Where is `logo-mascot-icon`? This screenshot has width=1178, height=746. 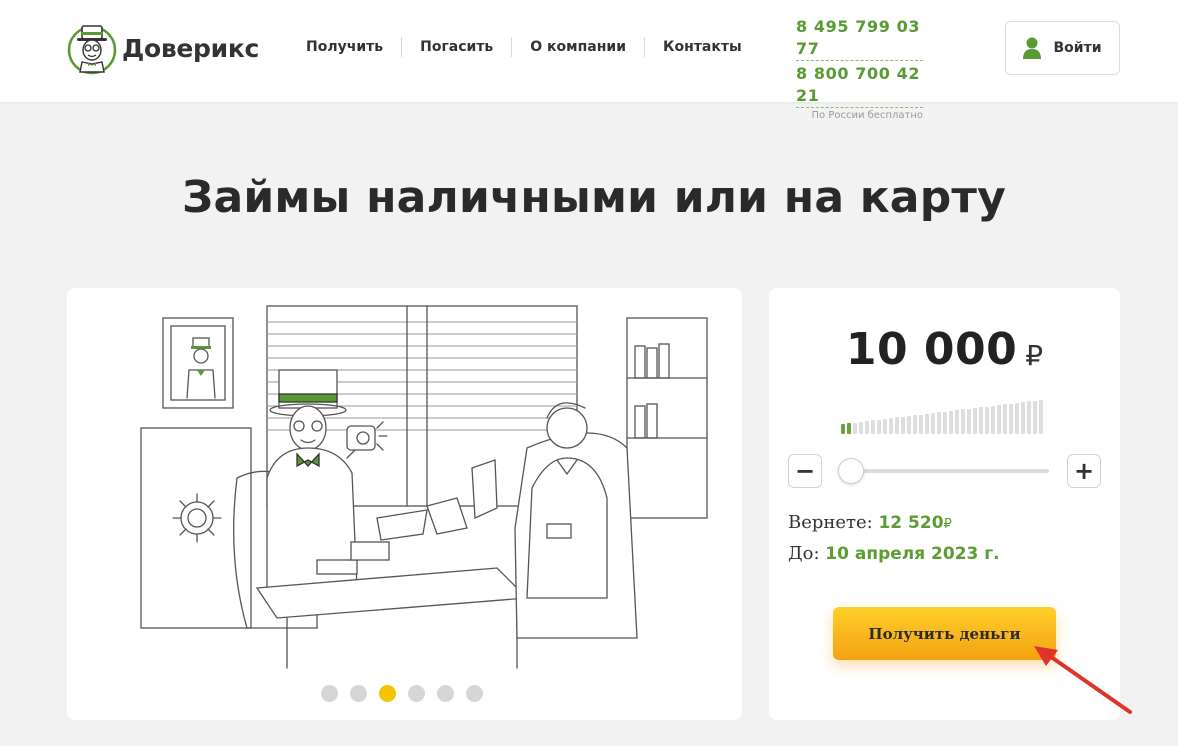 logo-mascot-icon is located at coordinates (92, 50).